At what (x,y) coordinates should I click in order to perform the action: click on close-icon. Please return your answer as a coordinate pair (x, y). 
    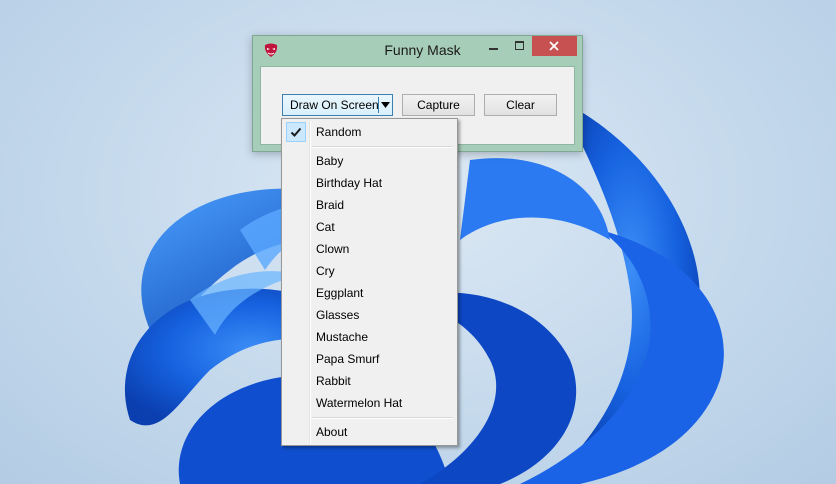
    Looking at the image, I should click on (554, 46).